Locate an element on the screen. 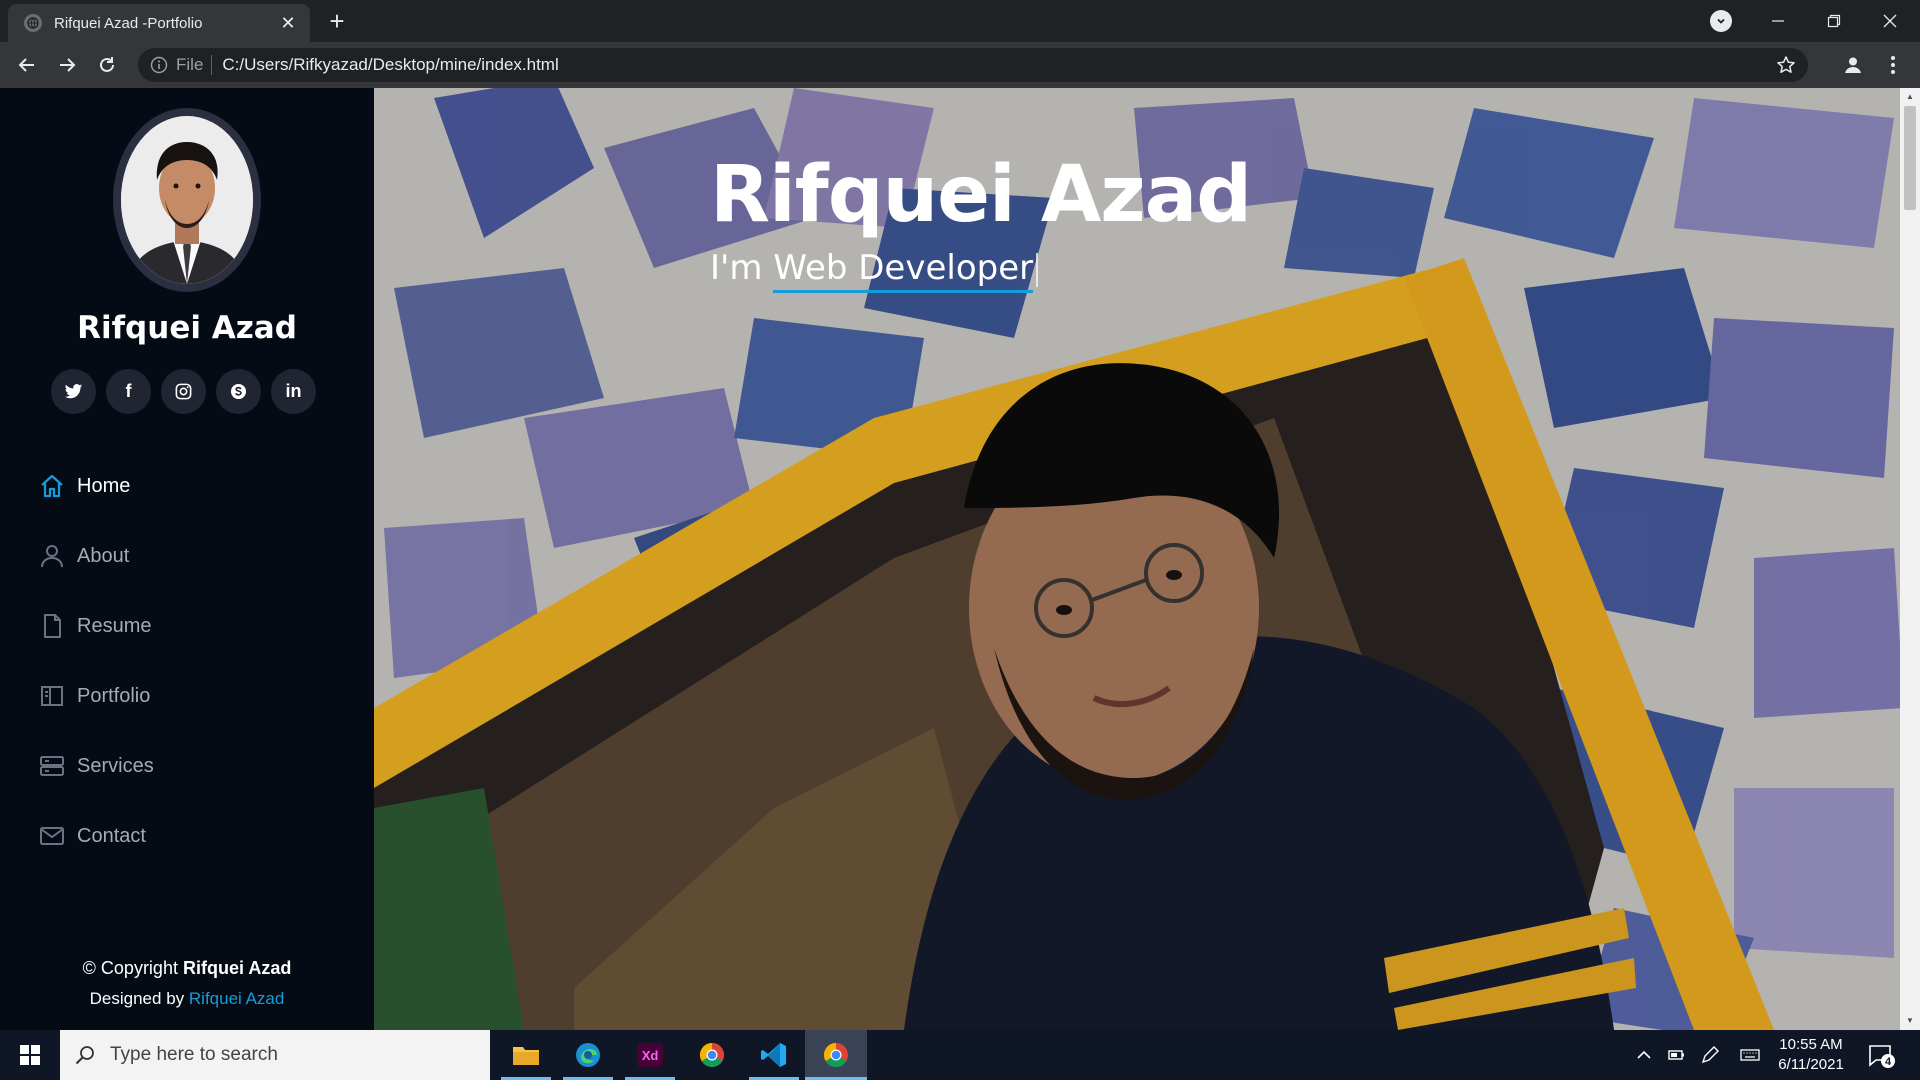 The height and width of the screenshot is (1080, 1920). nav-label-about: About is located at coordinates (103, 555).